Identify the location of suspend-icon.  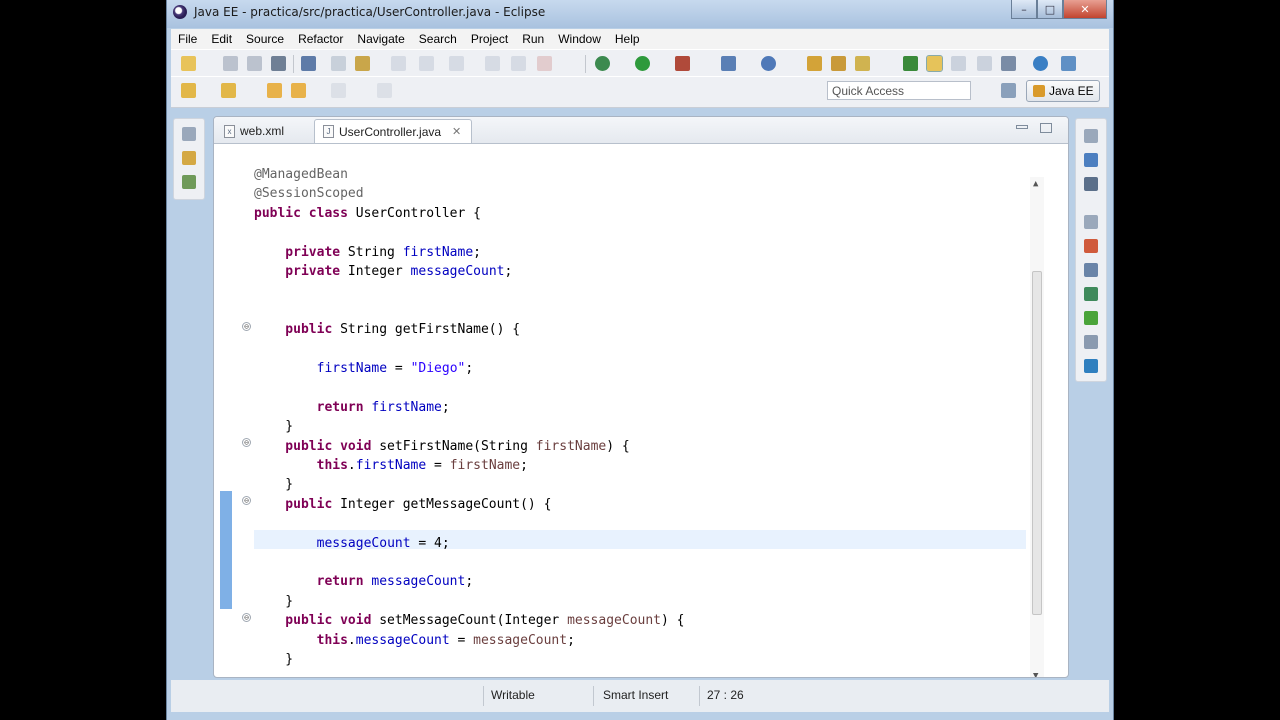
(518, 63).